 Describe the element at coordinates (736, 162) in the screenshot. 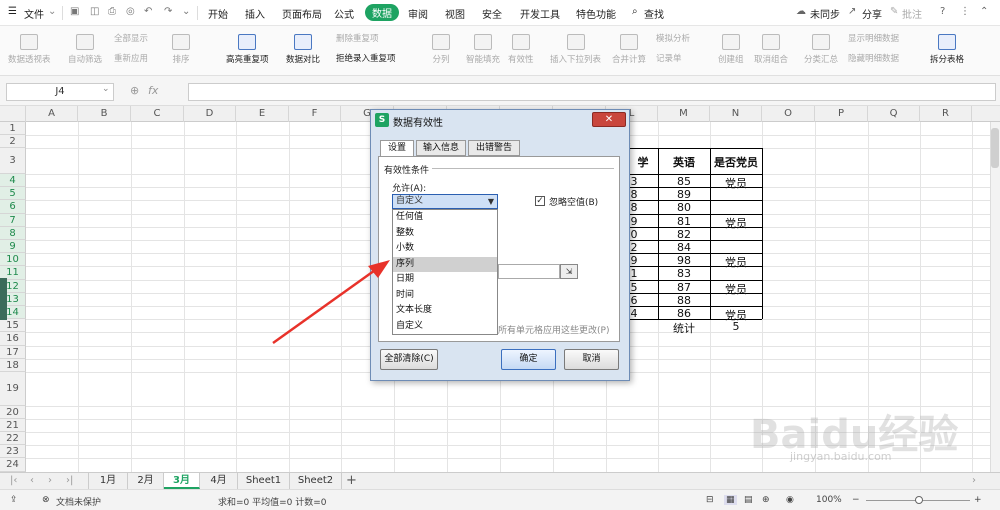

I see `table-header: 是否党员` at that location.